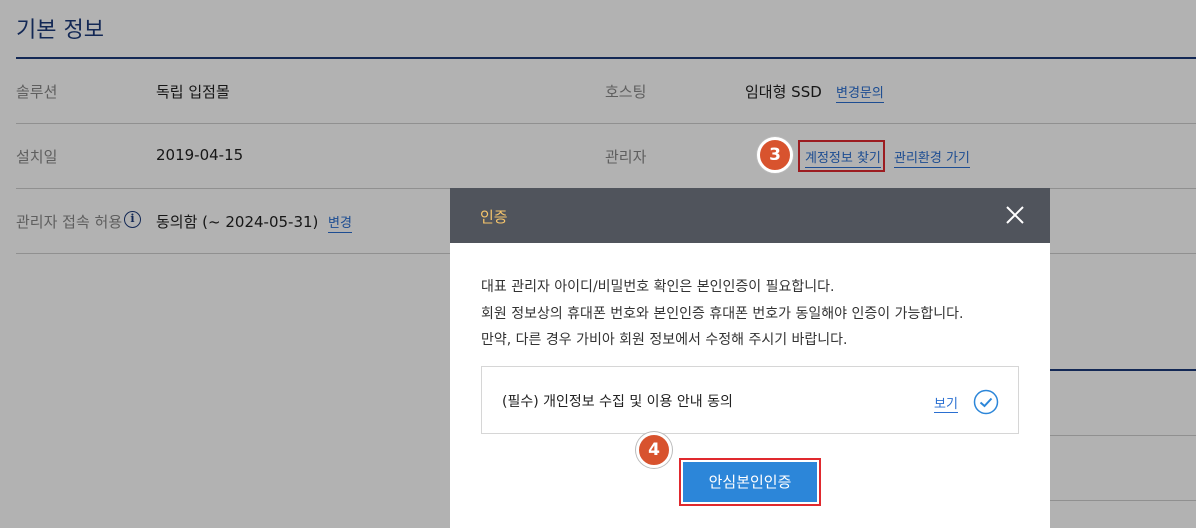 This screenshot has height=528, width=1196. I want to click on safe-identity-verification-button: 안심본인인증, so click(750, 482).